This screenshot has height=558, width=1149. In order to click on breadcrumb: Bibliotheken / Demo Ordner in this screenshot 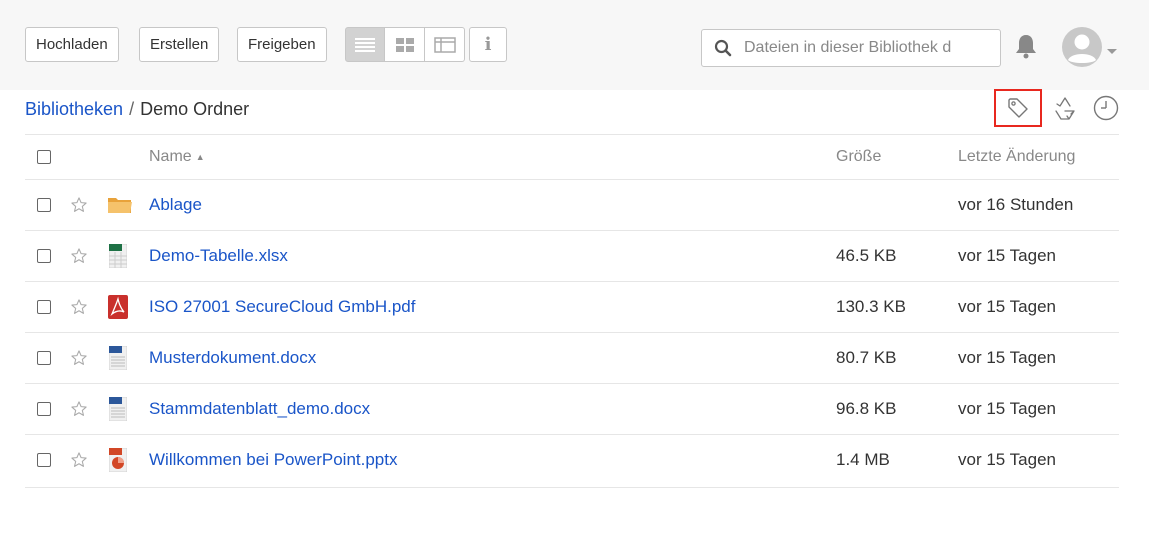, I will do `click(137, 109)`.